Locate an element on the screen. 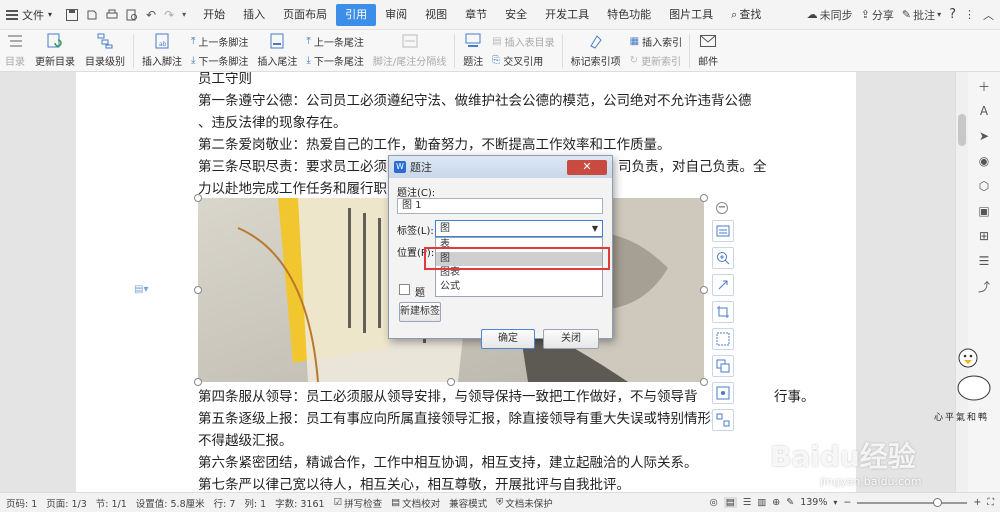 Image resolution: width=1000 pixels, height=512 pixels. fit-page-icon: ⛶ is located at coordinates (990, 502).